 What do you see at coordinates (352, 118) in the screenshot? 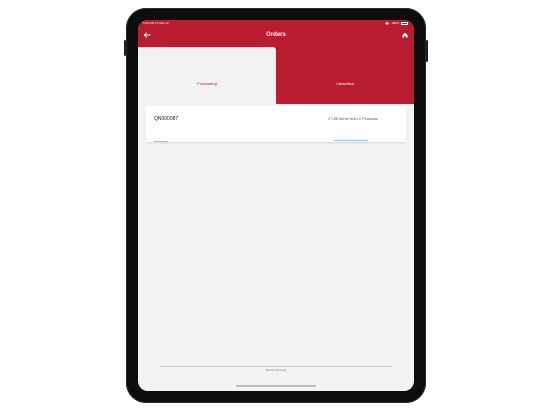
I see `order-summary: 27.85 items from 2 Products` at bounding box center [352, 118].